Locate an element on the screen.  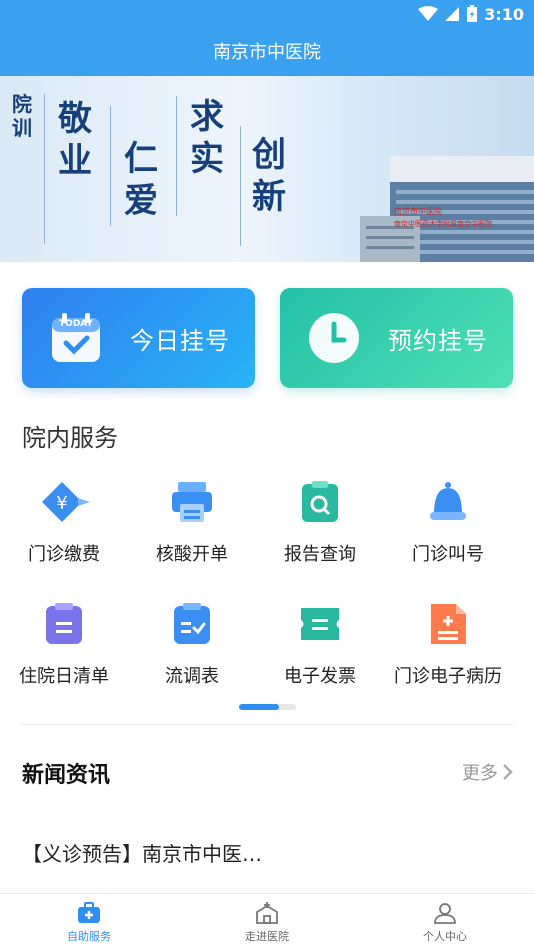
battery-icon is located at coordinates (472, 13).